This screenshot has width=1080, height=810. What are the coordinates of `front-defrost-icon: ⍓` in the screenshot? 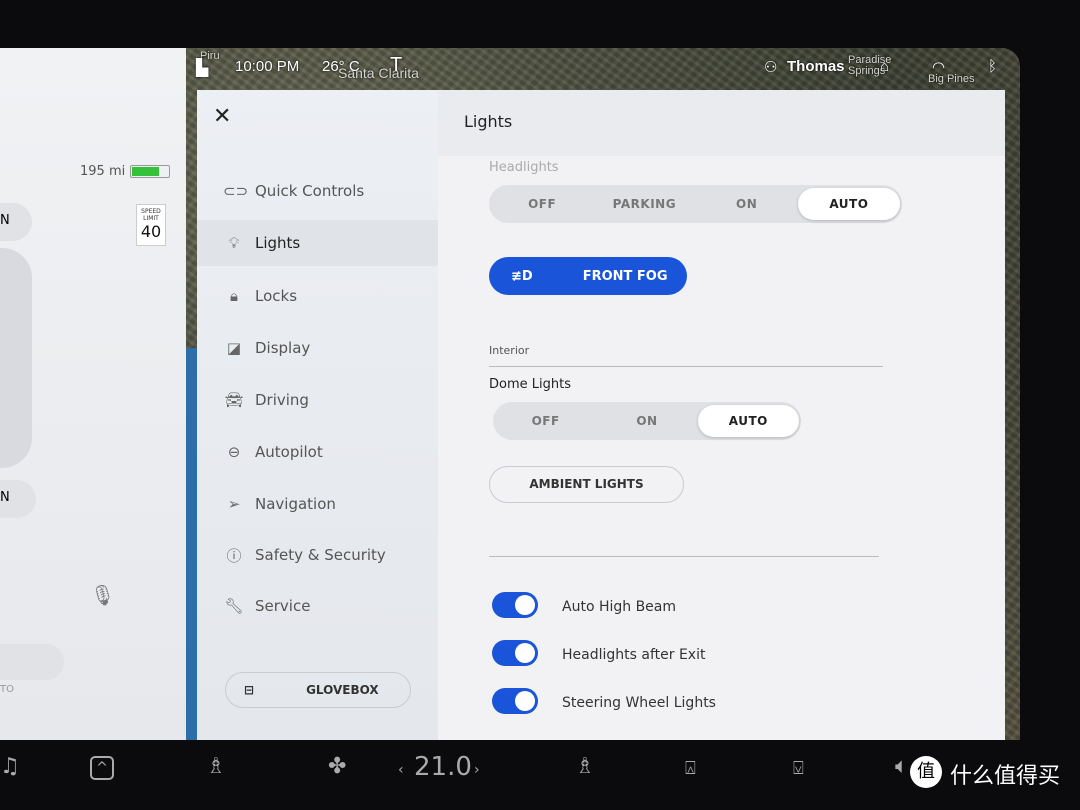 It's located at (690, 768).